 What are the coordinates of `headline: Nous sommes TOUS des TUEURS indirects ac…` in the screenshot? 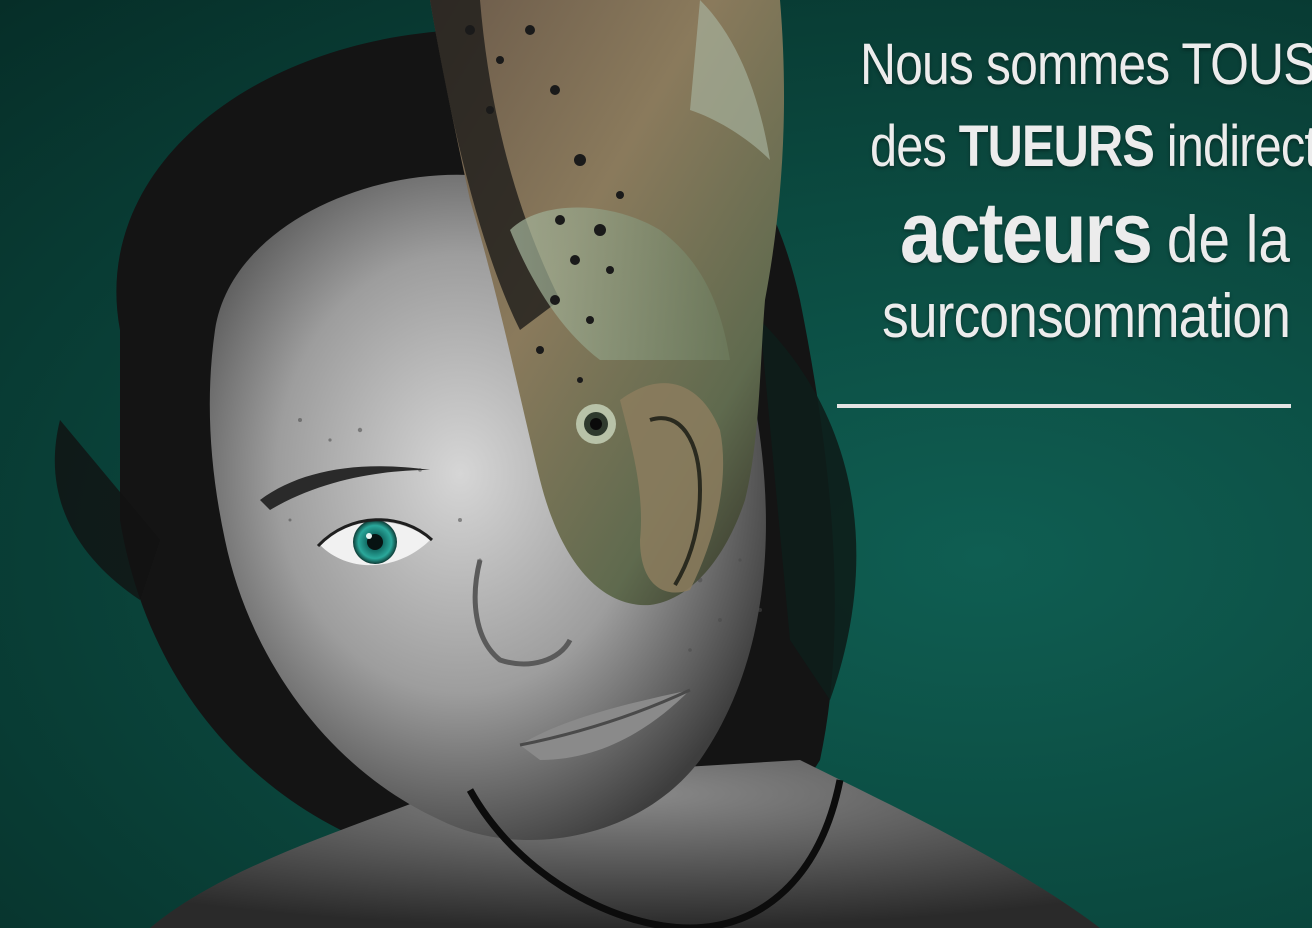 It's located at (1051, 190).